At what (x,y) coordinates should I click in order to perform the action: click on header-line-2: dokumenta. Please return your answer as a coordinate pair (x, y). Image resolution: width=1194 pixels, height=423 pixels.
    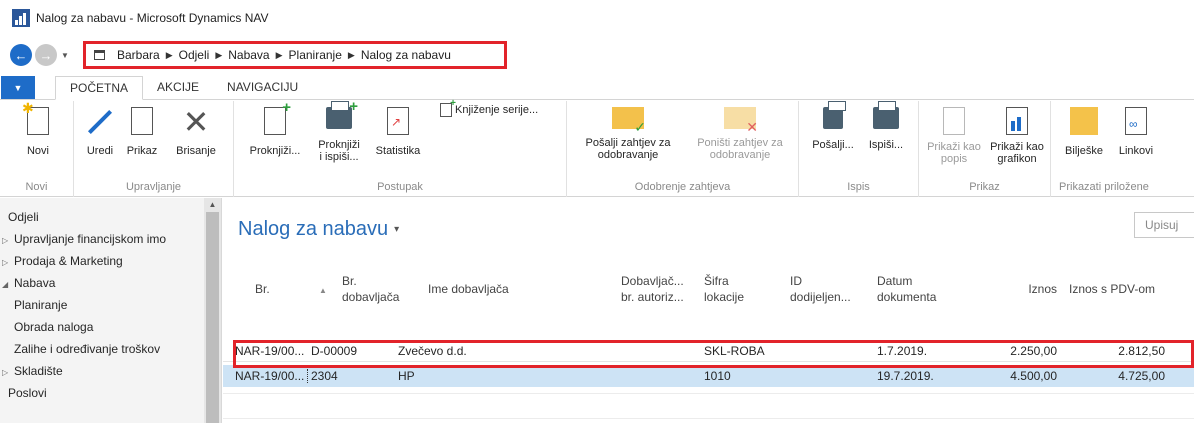
    Looking at the image, I should click on (907, 297).